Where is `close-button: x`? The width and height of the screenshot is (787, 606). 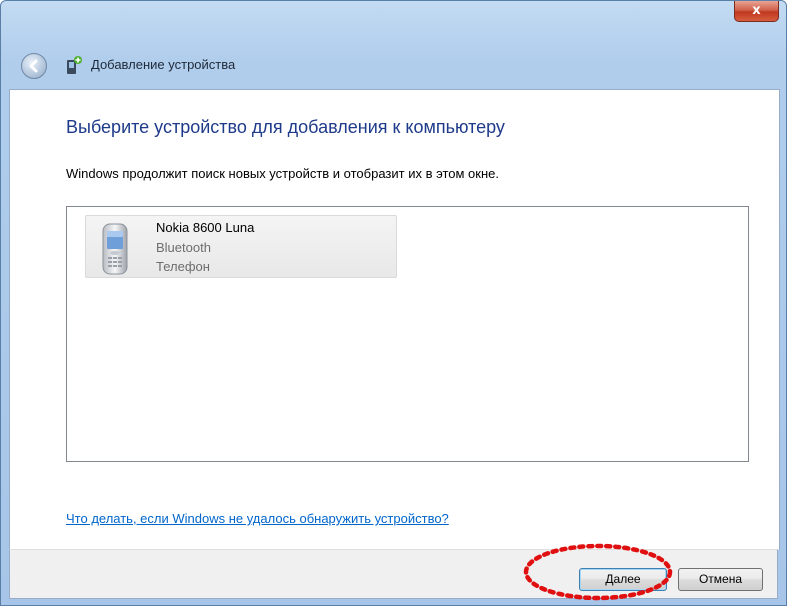
close-button: x is located at coordinates (756, 11).